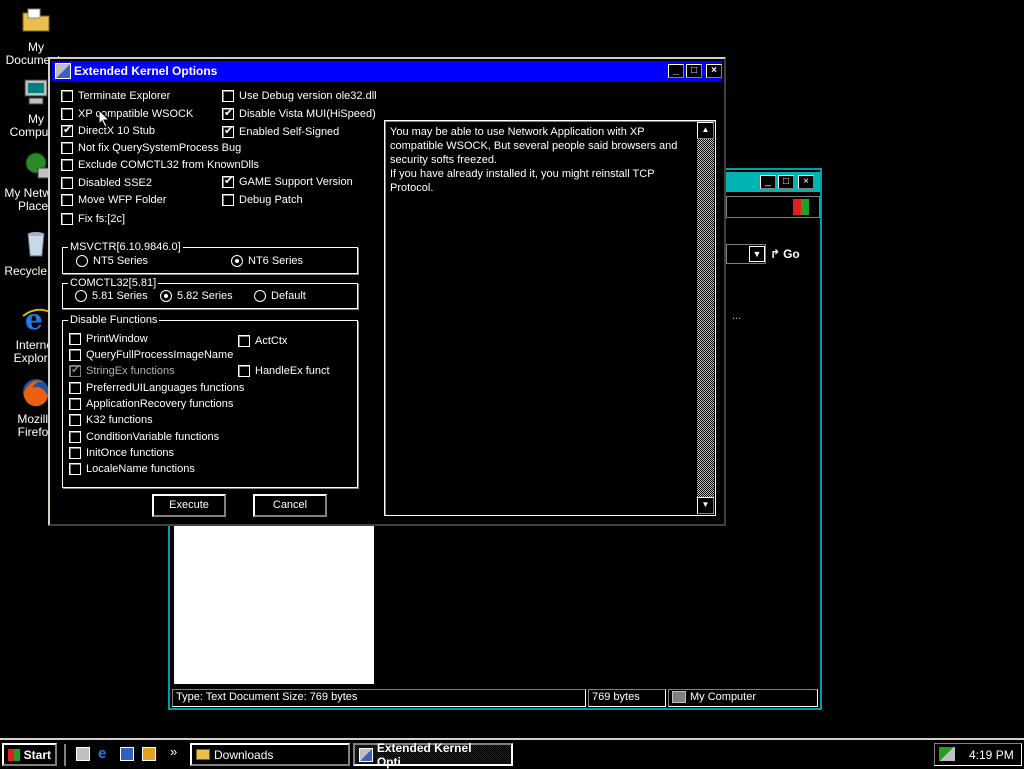  Describe the element at coordinates (127, 114) in the screenshot. I see `check-xp-compatible-wsock: XP compatible WSOCK` at that location.